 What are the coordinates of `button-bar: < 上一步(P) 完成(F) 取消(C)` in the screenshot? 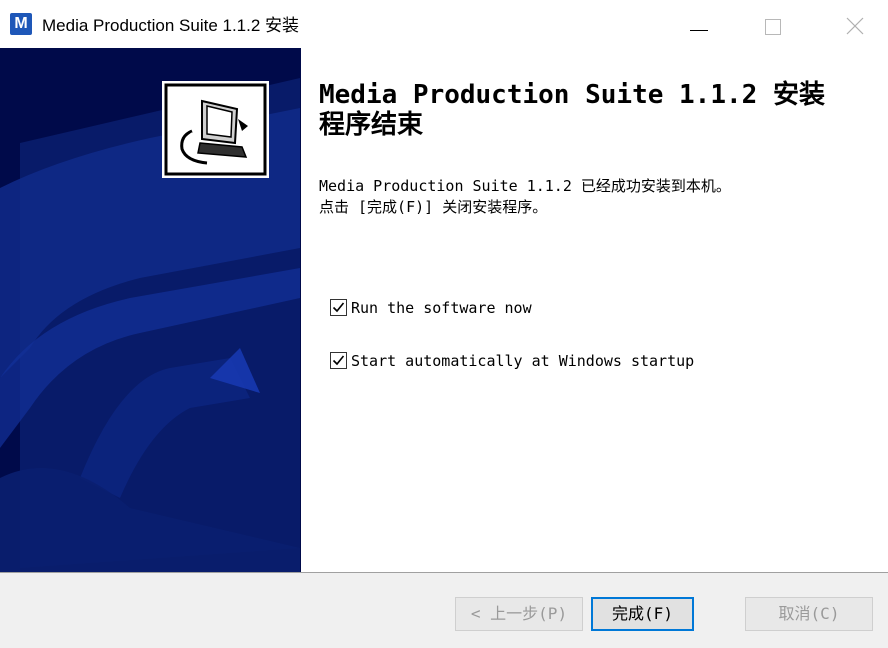 It's located at (444, 610).